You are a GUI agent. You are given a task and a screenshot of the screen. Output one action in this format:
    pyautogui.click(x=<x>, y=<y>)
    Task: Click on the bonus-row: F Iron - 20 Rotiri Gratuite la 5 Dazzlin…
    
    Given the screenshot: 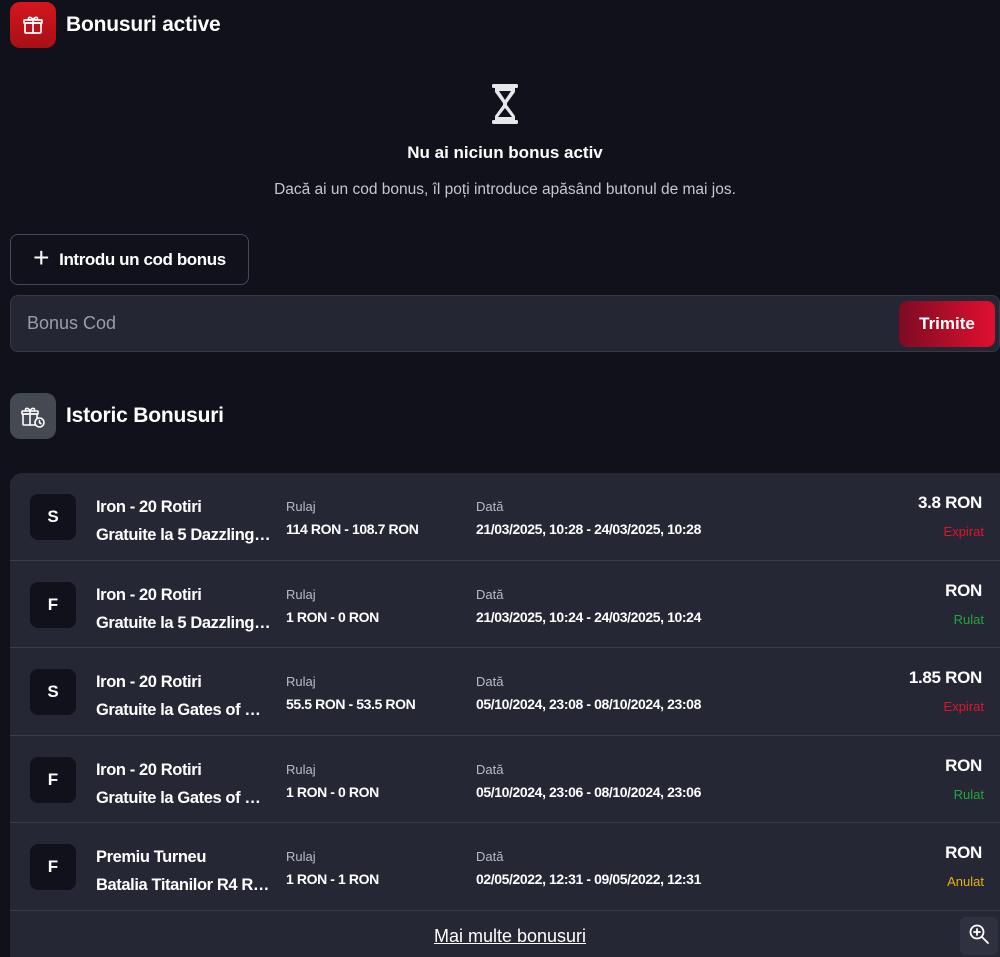 What is the action you would take?
    pyautogui.click(x=505, y=604)
    